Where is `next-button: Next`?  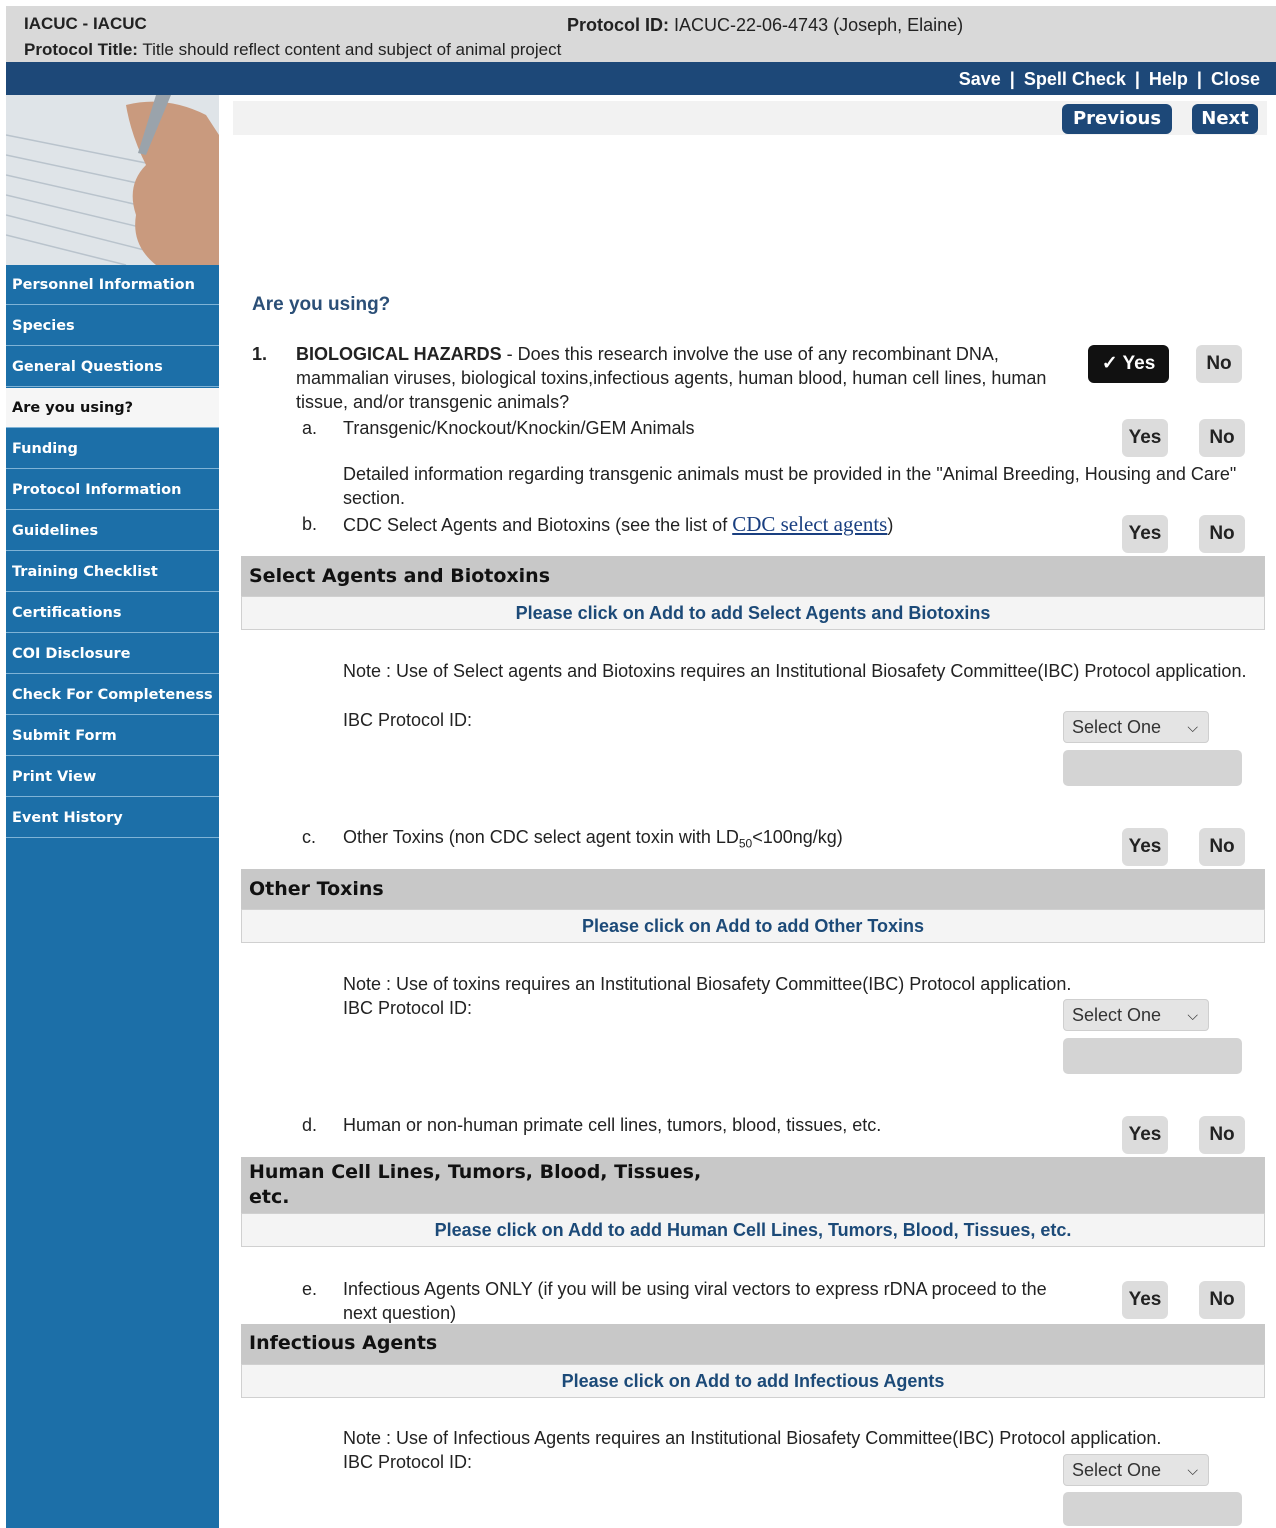 next-button: Next is located at coordinates (1225, 119).